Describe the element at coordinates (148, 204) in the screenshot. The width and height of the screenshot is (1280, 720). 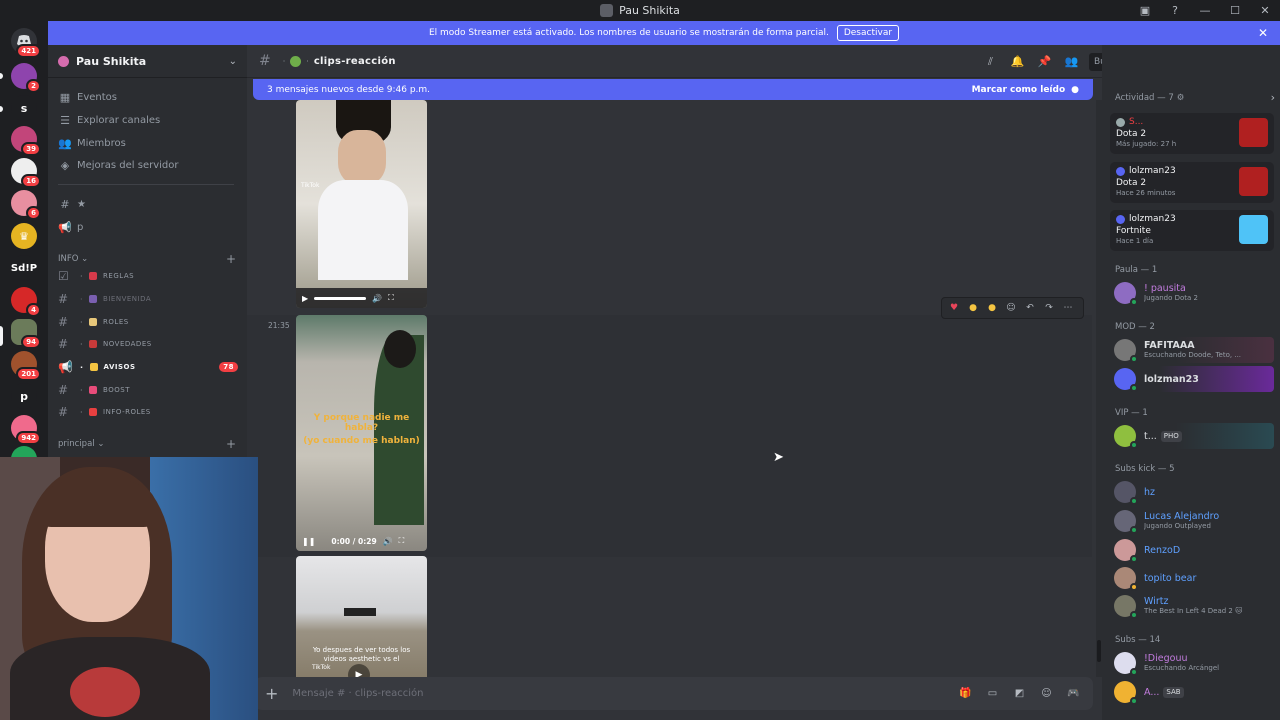
I see `channel-star: # ★` at that location.